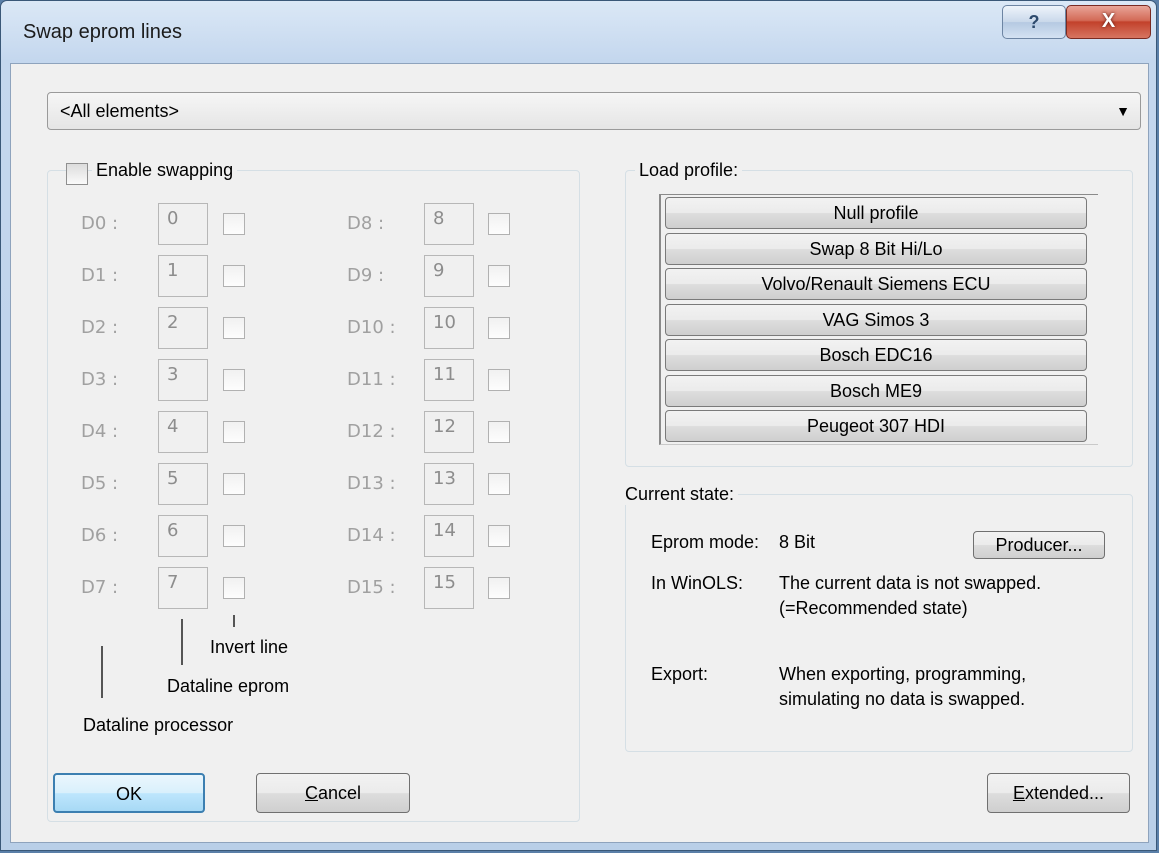 This screenshot has width=1159, height=853. What do you see at coordinates (689, 170) in the screenshot?
I see `load-profile-label: Load profile:` at bounding box center [689, 170].